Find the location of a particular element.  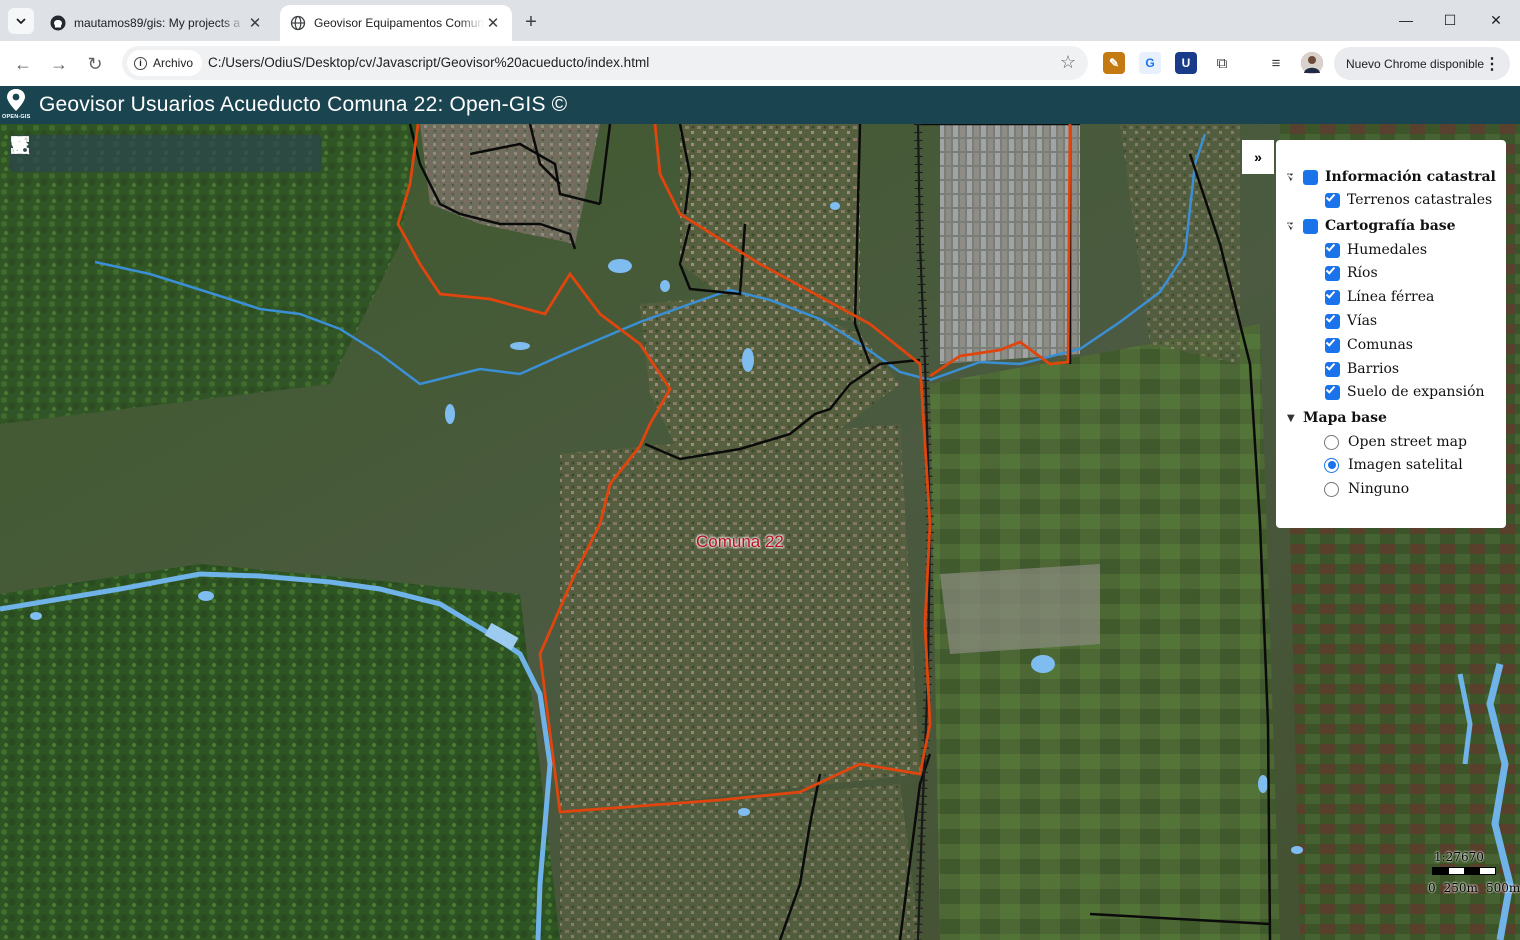

layer-group-informacion-catastral: ▼ Información catastral is located at coordinates (1391, 177).